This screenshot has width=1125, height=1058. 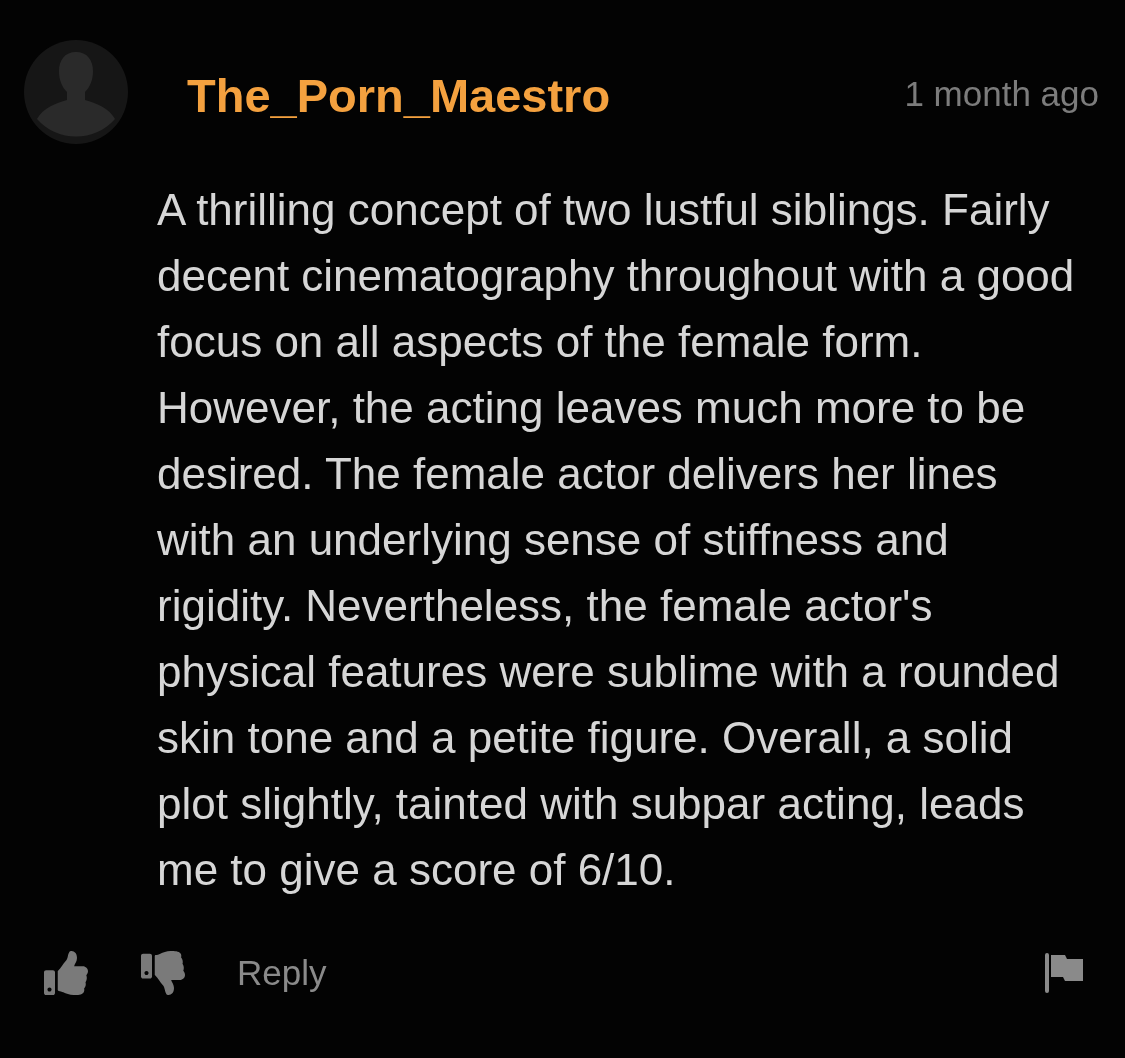 I want to click on username: The_Porn_Maestro, so click(x=399, y=96).